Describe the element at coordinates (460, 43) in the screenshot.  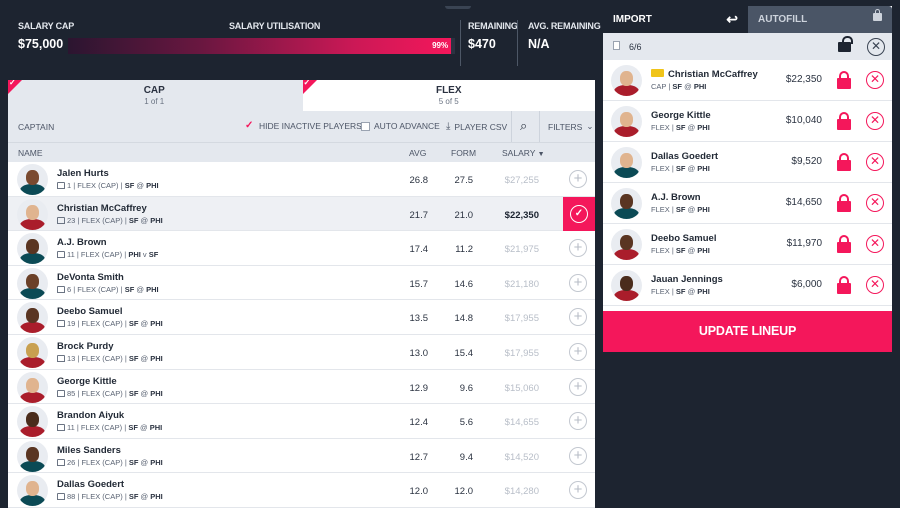
I see `divider` at that location.